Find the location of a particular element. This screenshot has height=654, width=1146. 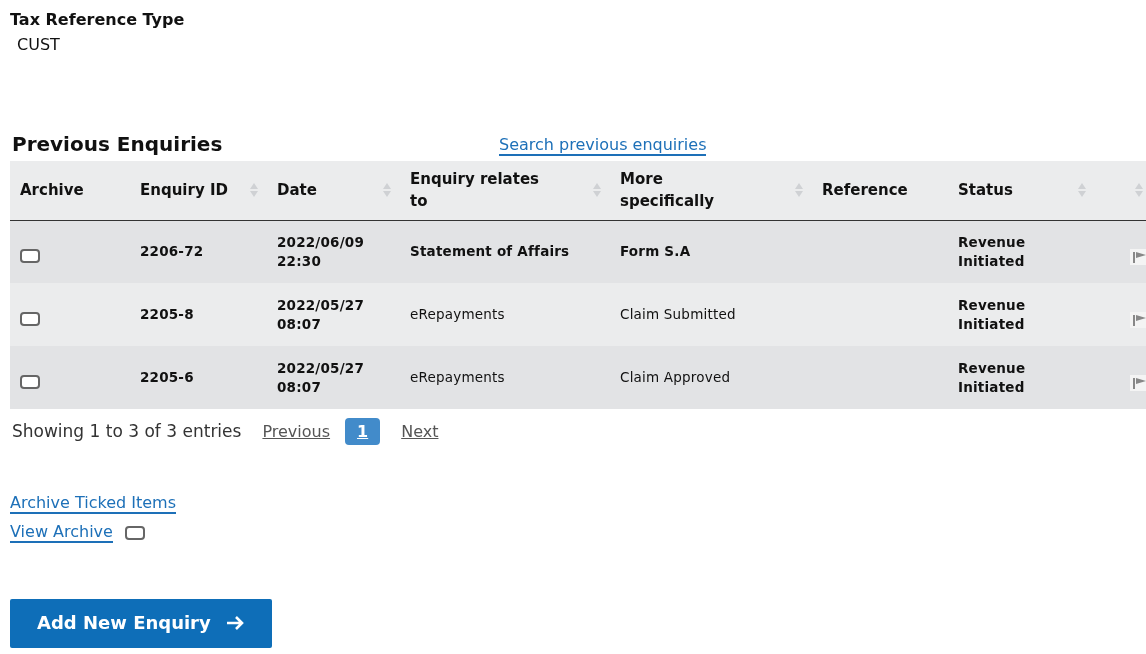

column-header: Enquiry ID is located at coordinates (184, 190).